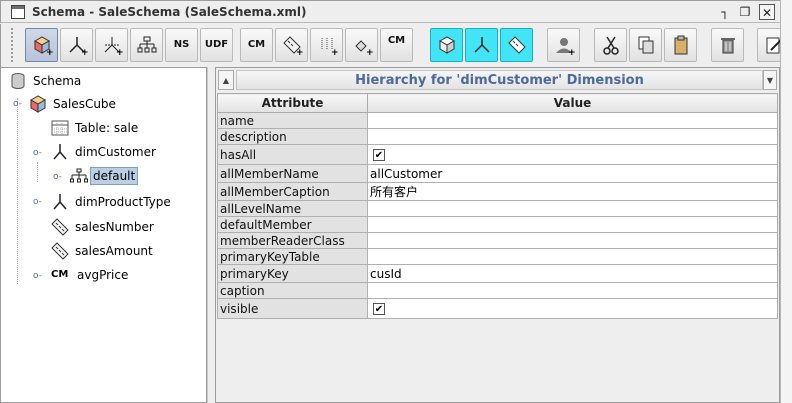  I want to click on copy-icon, so click(646, 45).